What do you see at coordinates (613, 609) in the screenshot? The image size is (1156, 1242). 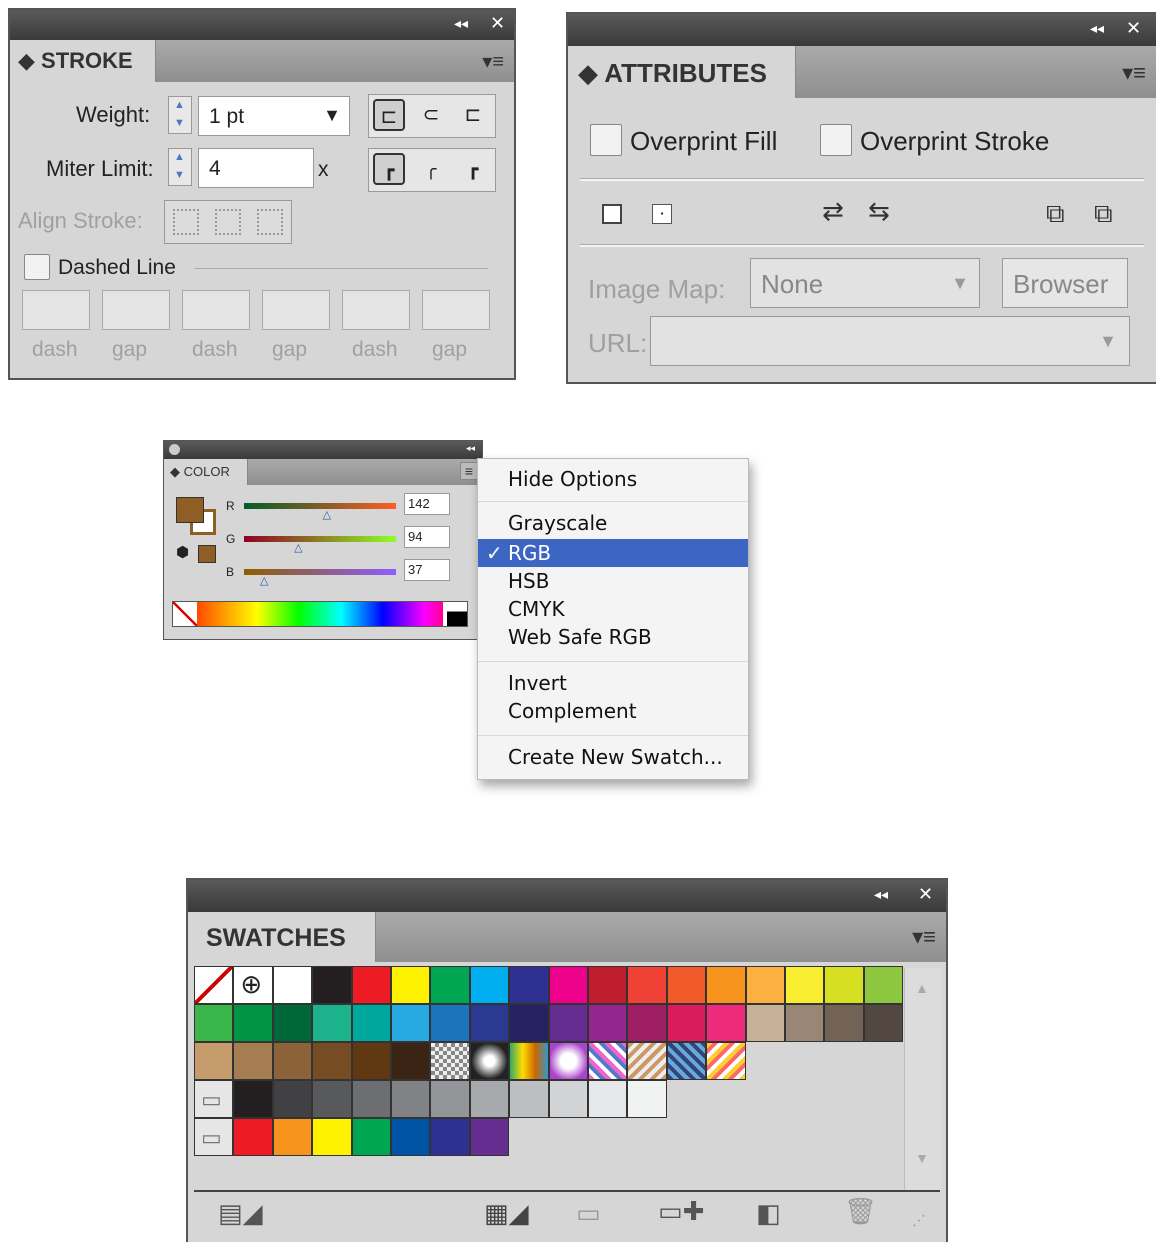 I see `menu-item-cmyk: CMYK` at bounding box center [613, 609].